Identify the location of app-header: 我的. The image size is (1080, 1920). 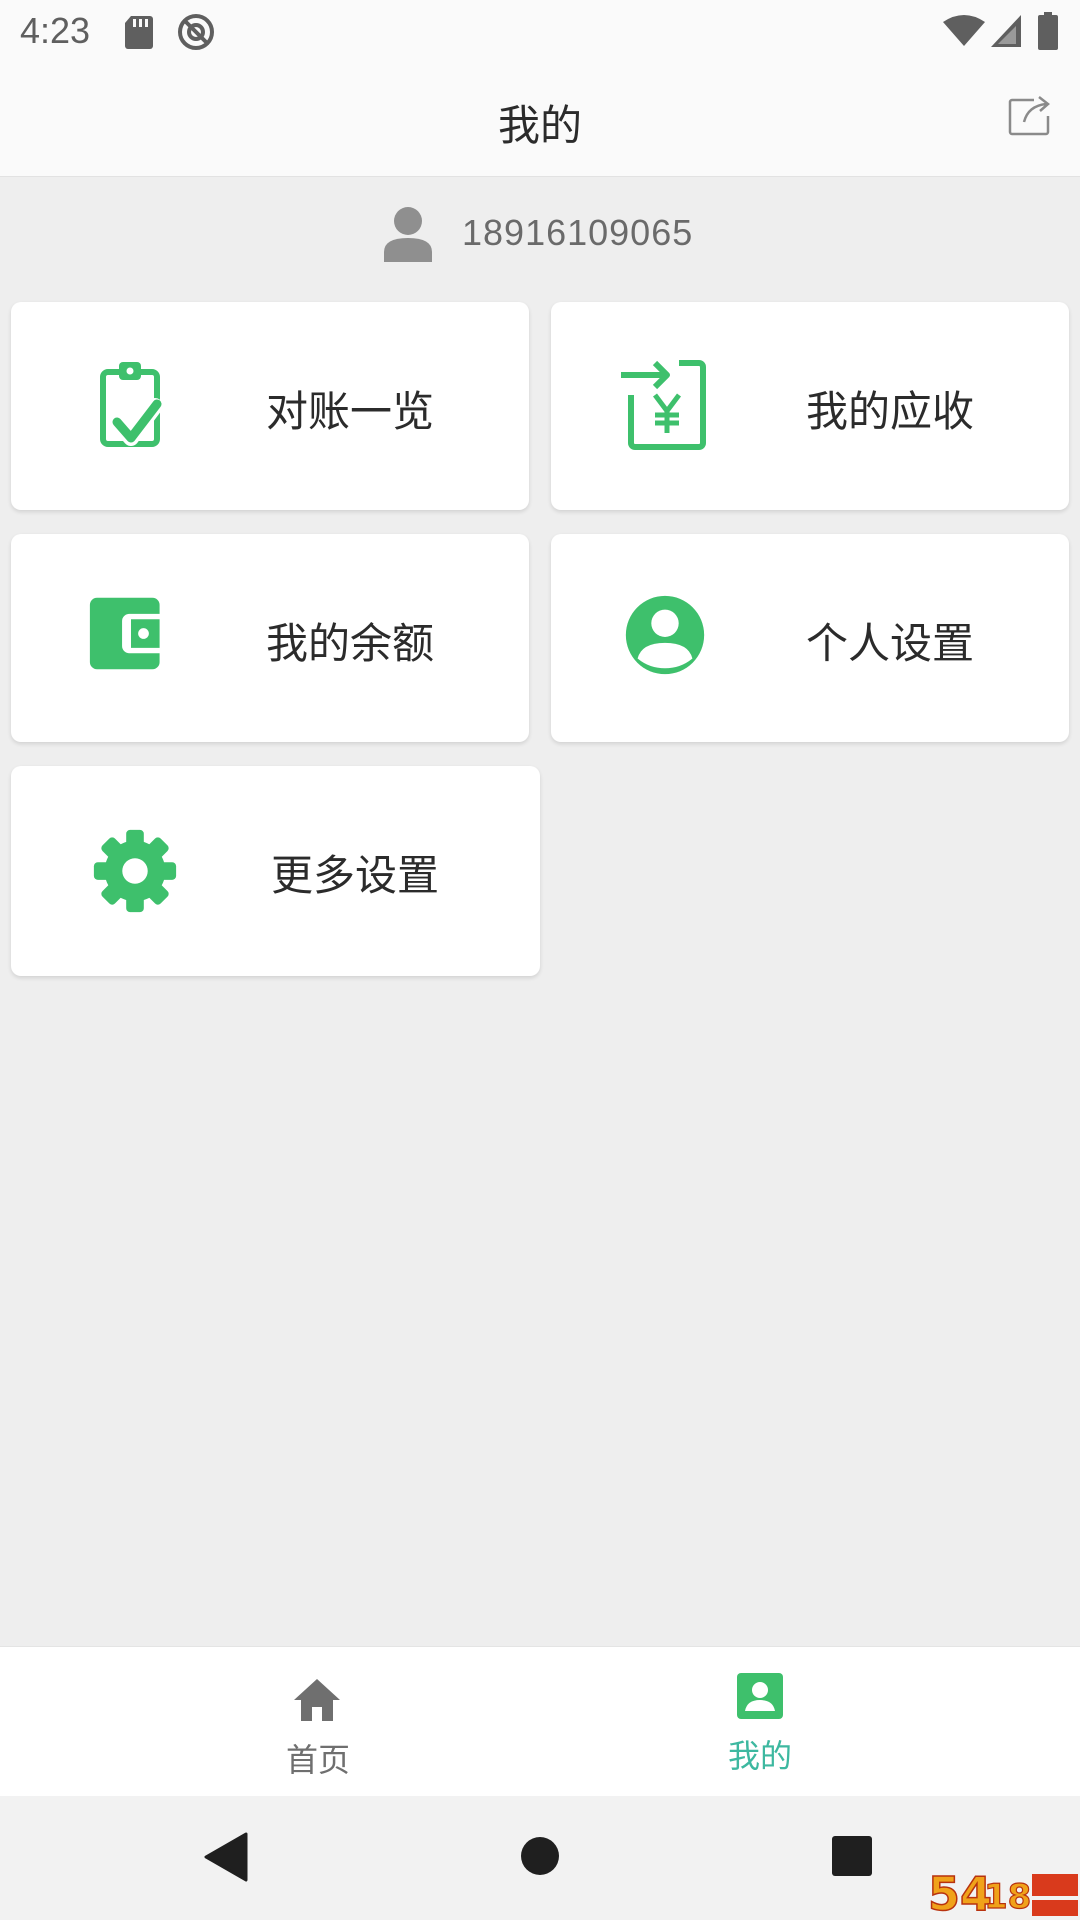
(540, 120).